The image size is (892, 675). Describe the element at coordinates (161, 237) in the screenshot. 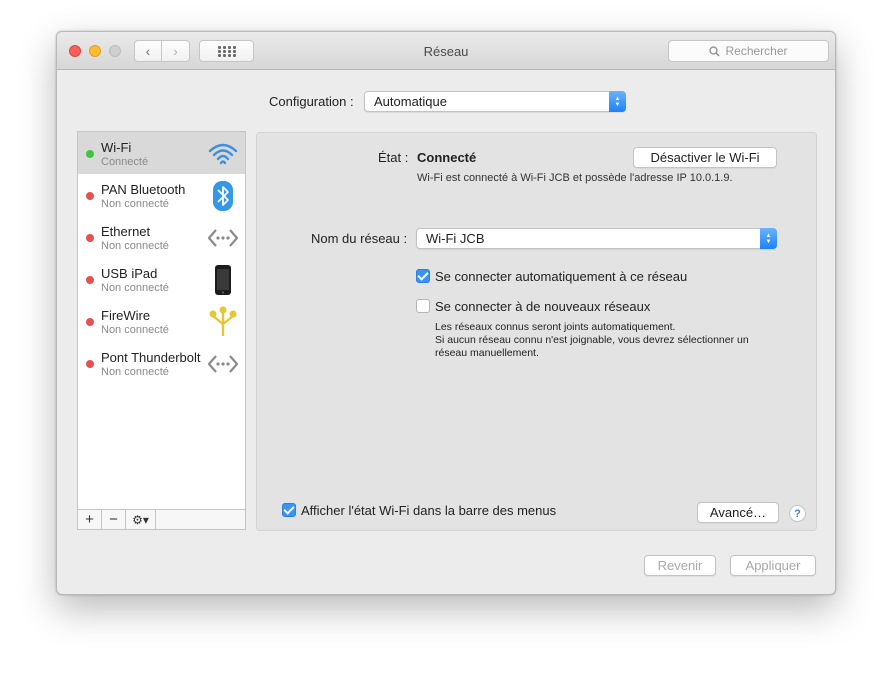

I see `service-item-ethernet: Ethernet Non connecté` at that location.